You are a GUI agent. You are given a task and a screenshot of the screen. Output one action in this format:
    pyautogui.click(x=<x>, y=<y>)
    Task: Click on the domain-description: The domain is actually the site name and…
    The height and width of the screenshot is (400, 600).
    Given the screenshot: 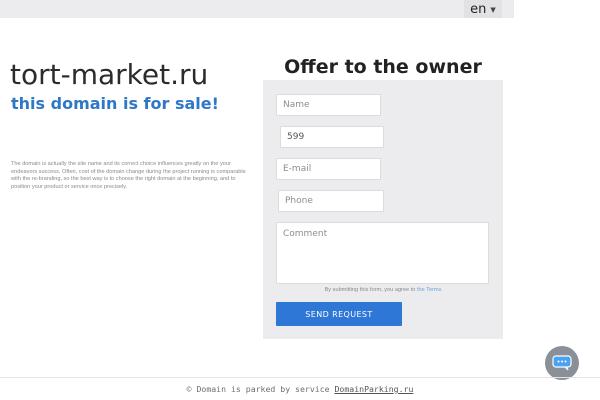 What is the action you would take?
    pyautogui.click(x=128, y=175)
    